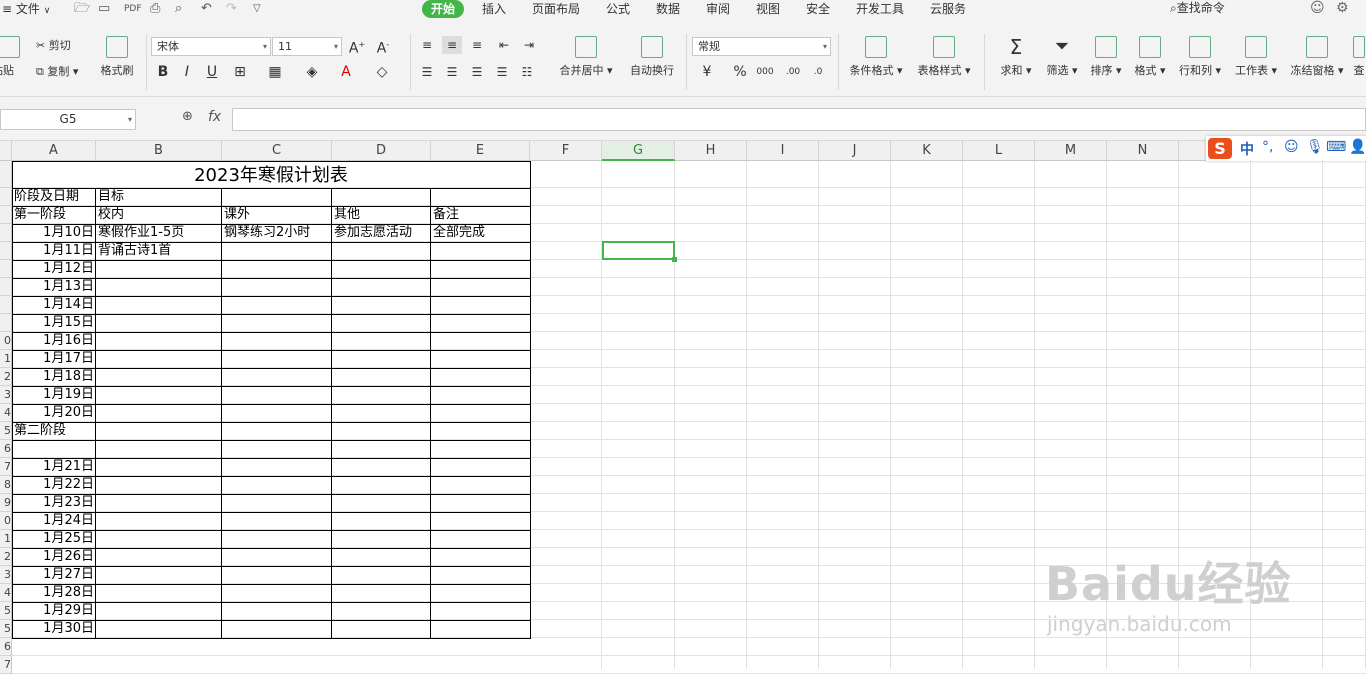  I want to click on font-name-select: 宋体 ▾, so click(211, 46).